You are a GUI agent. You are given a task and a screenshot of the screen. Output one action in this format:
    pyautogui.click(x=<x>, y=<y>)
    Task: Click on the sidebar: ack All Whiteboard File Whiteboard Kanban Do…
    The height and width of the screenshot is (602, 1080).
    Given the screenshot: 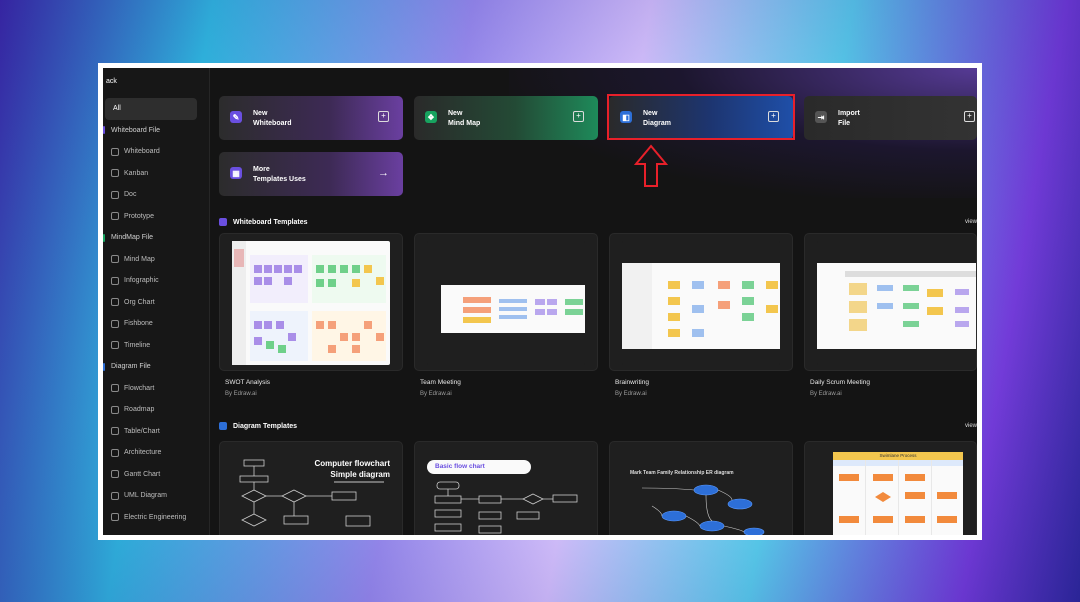 What is the action you would take?
    pyautogui.click(x=156, y=301)
    